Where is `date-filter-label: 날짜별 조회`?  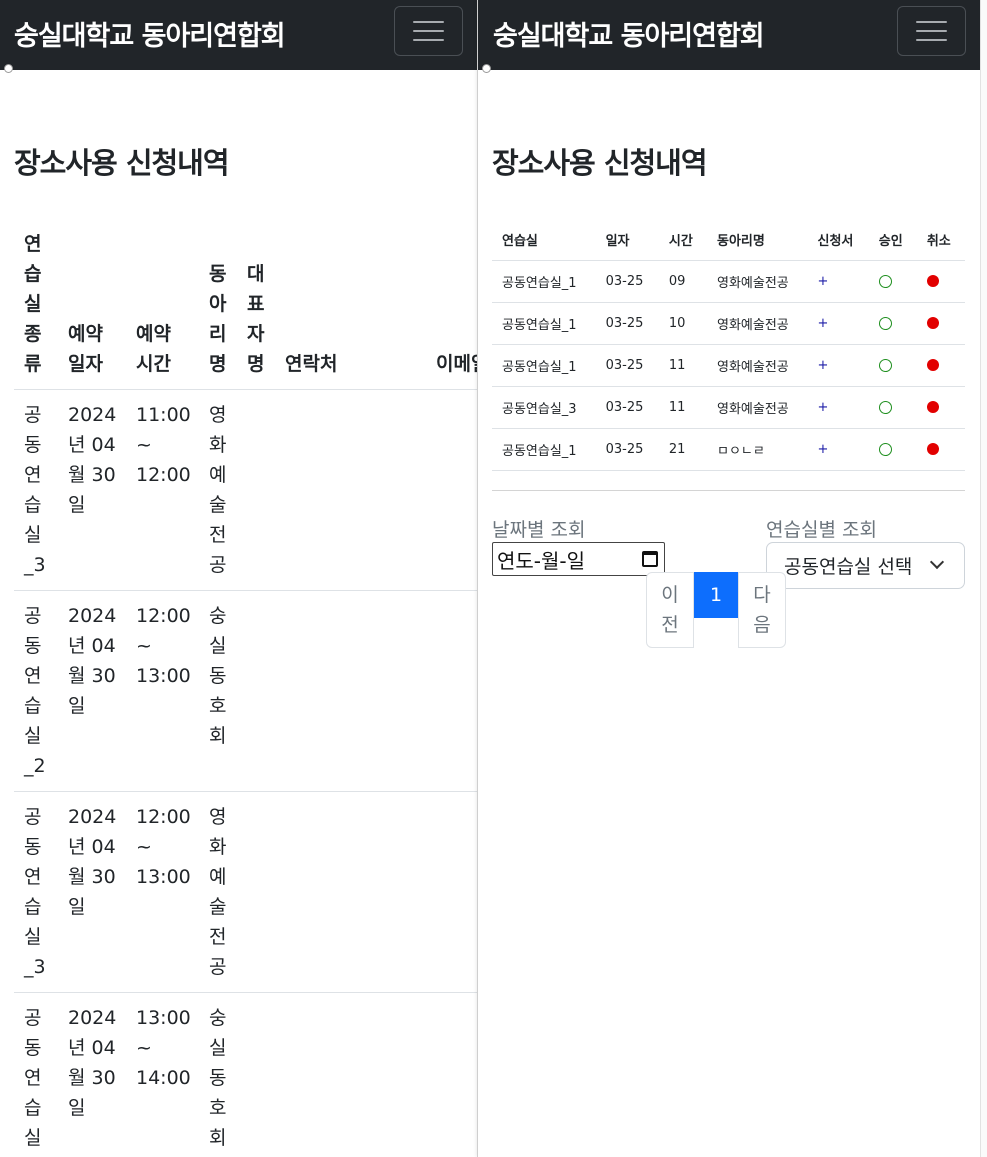
date-filter-label: 날짜별 조회 is located at coordinates (539, 530).